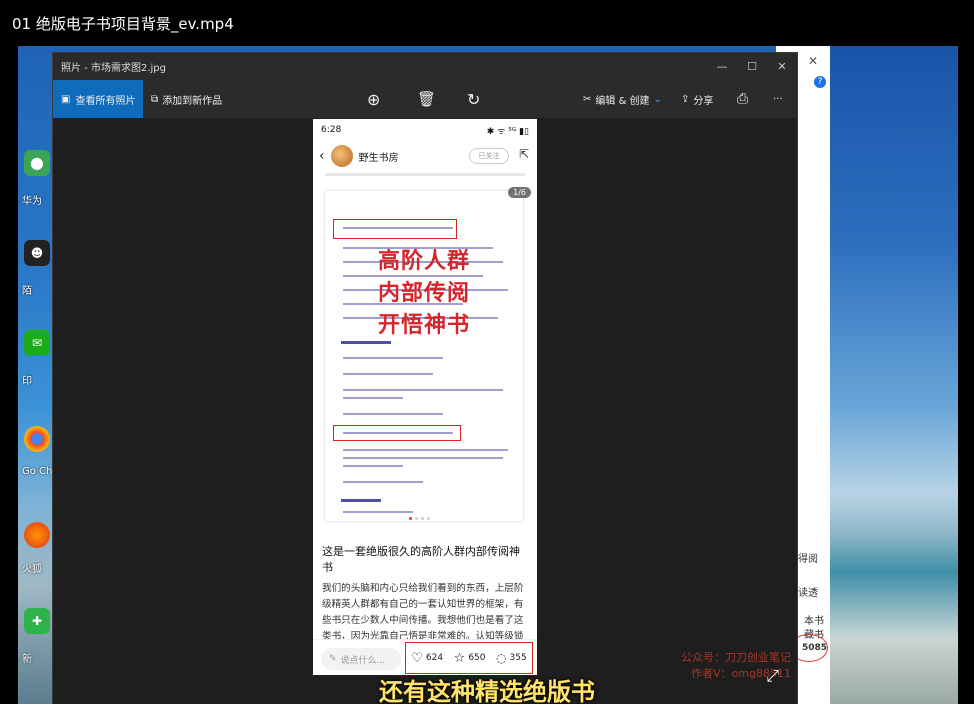  What do you see at coordinates (657, 99) in the screenshot?
I see `chevron-down-icon: ⌄` at bounding box center [657, 99].